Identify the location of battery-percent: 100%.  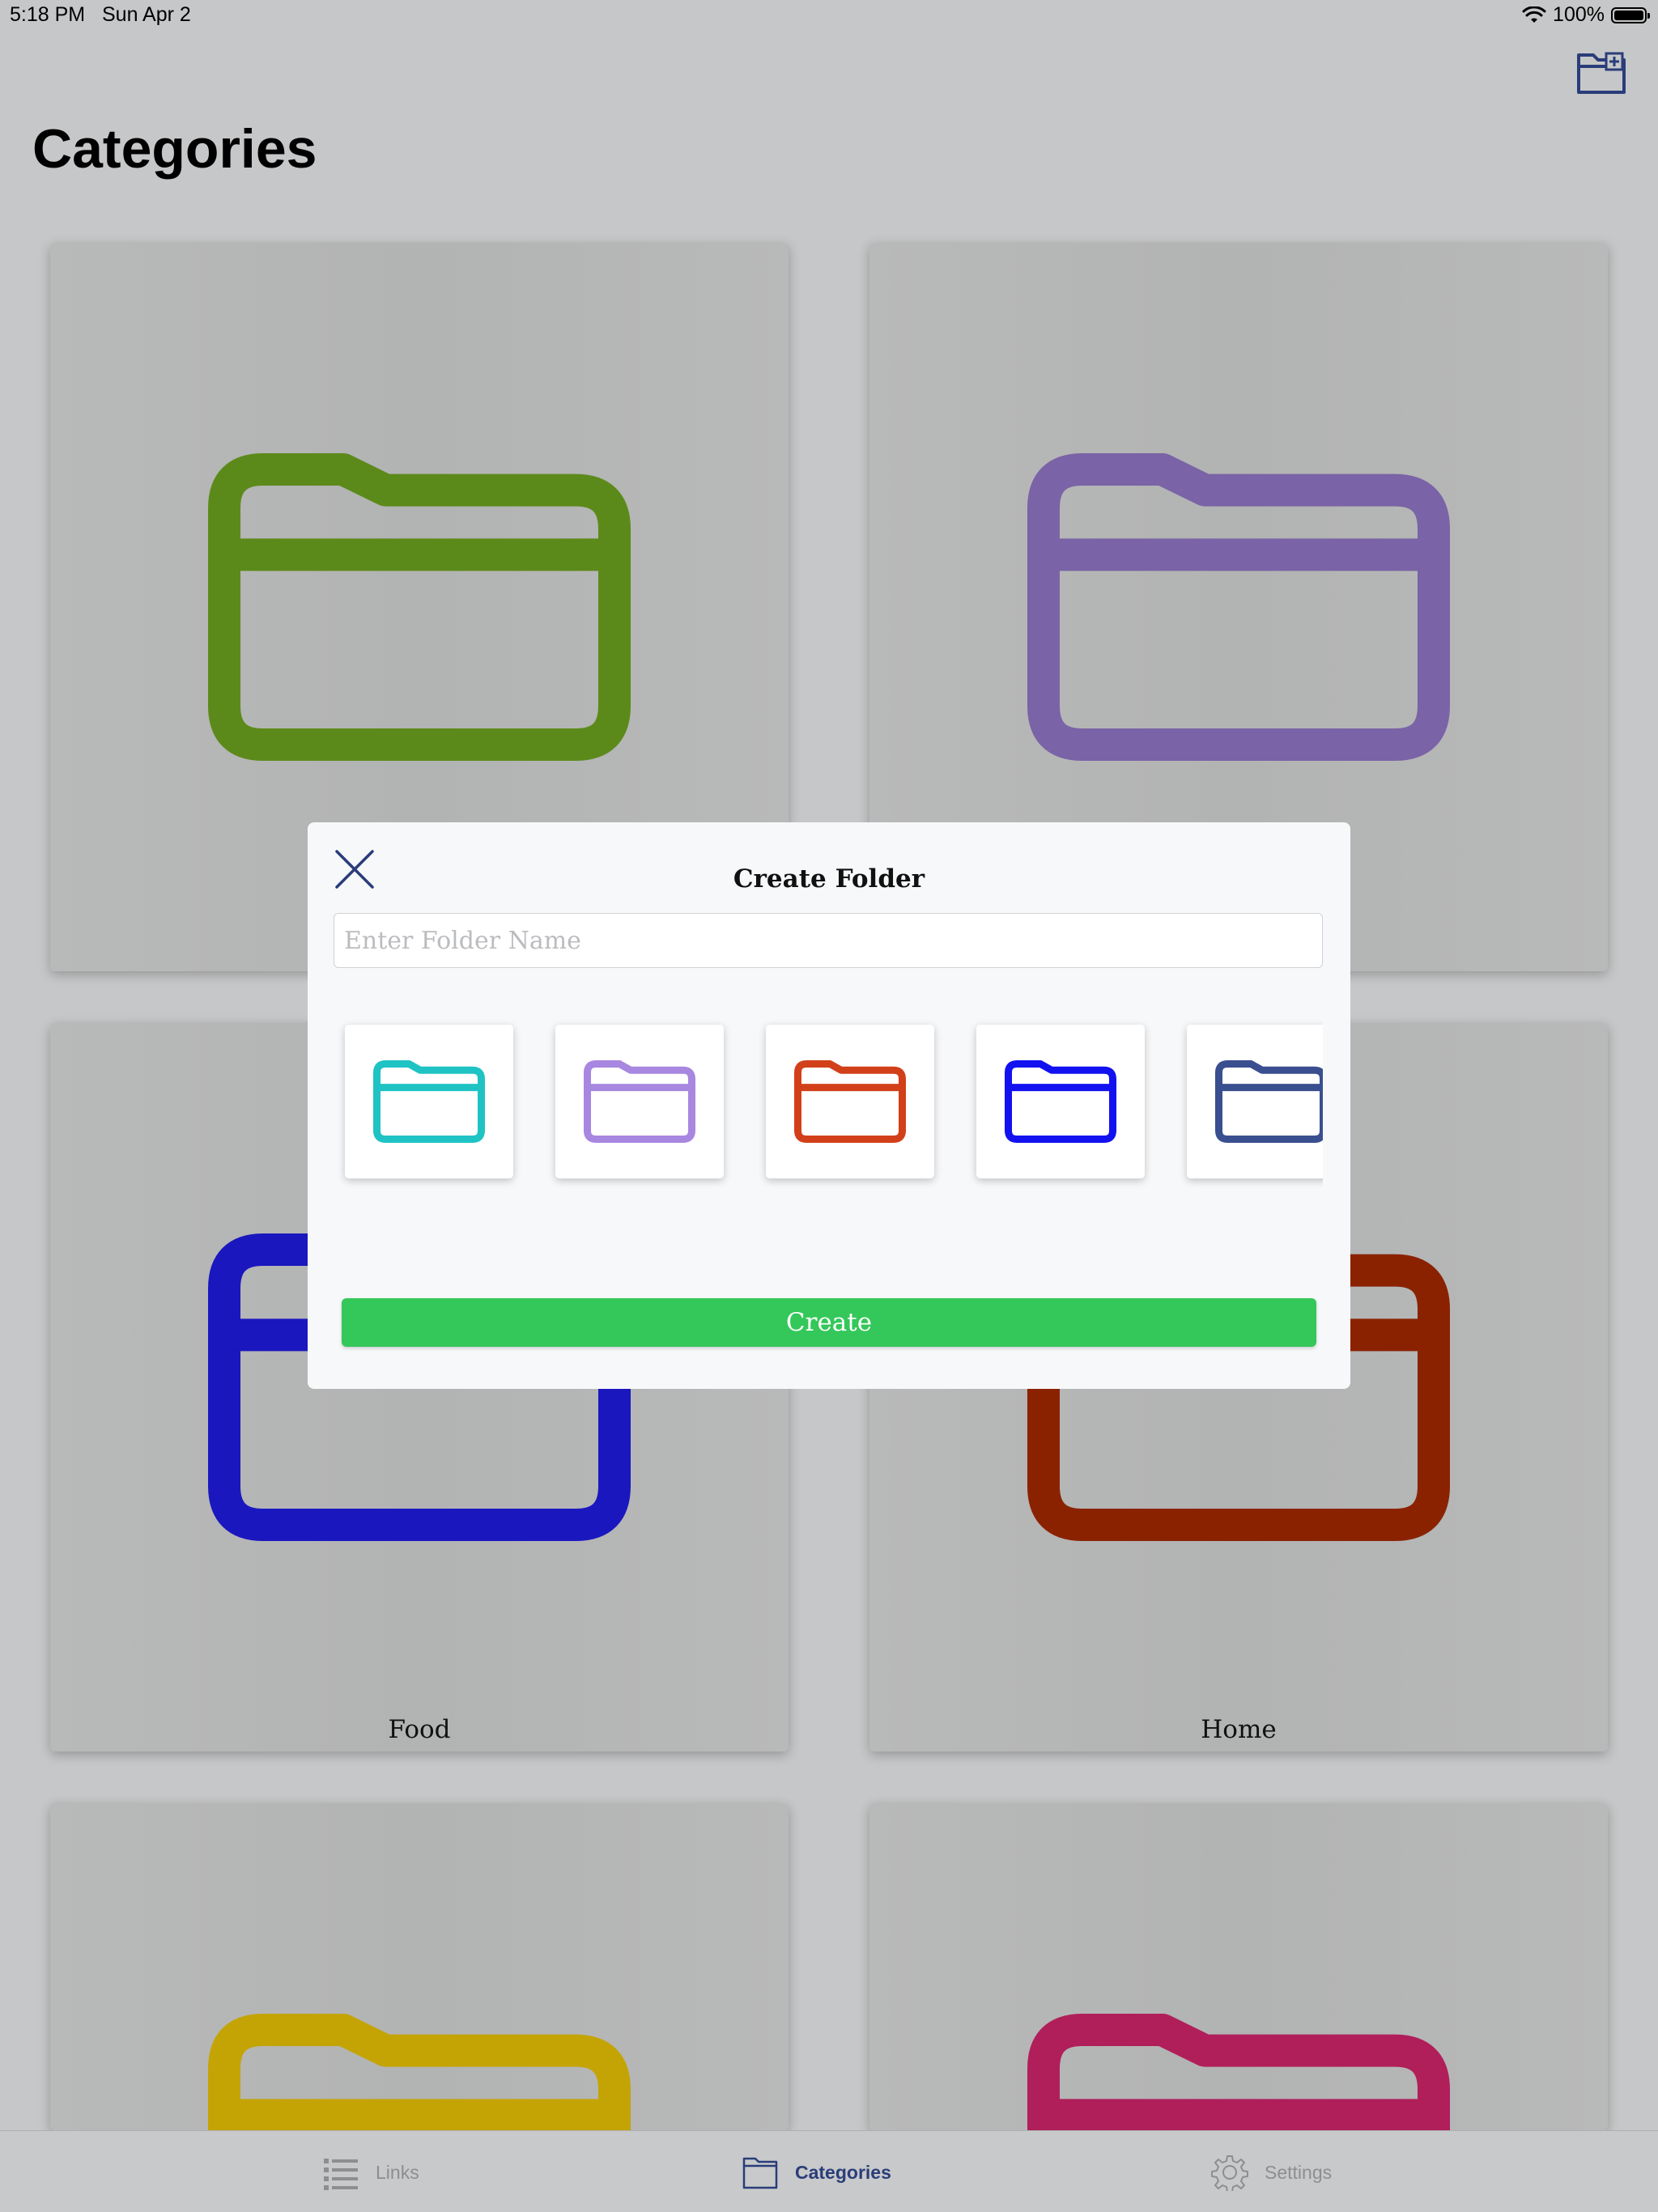
(1579, 14).